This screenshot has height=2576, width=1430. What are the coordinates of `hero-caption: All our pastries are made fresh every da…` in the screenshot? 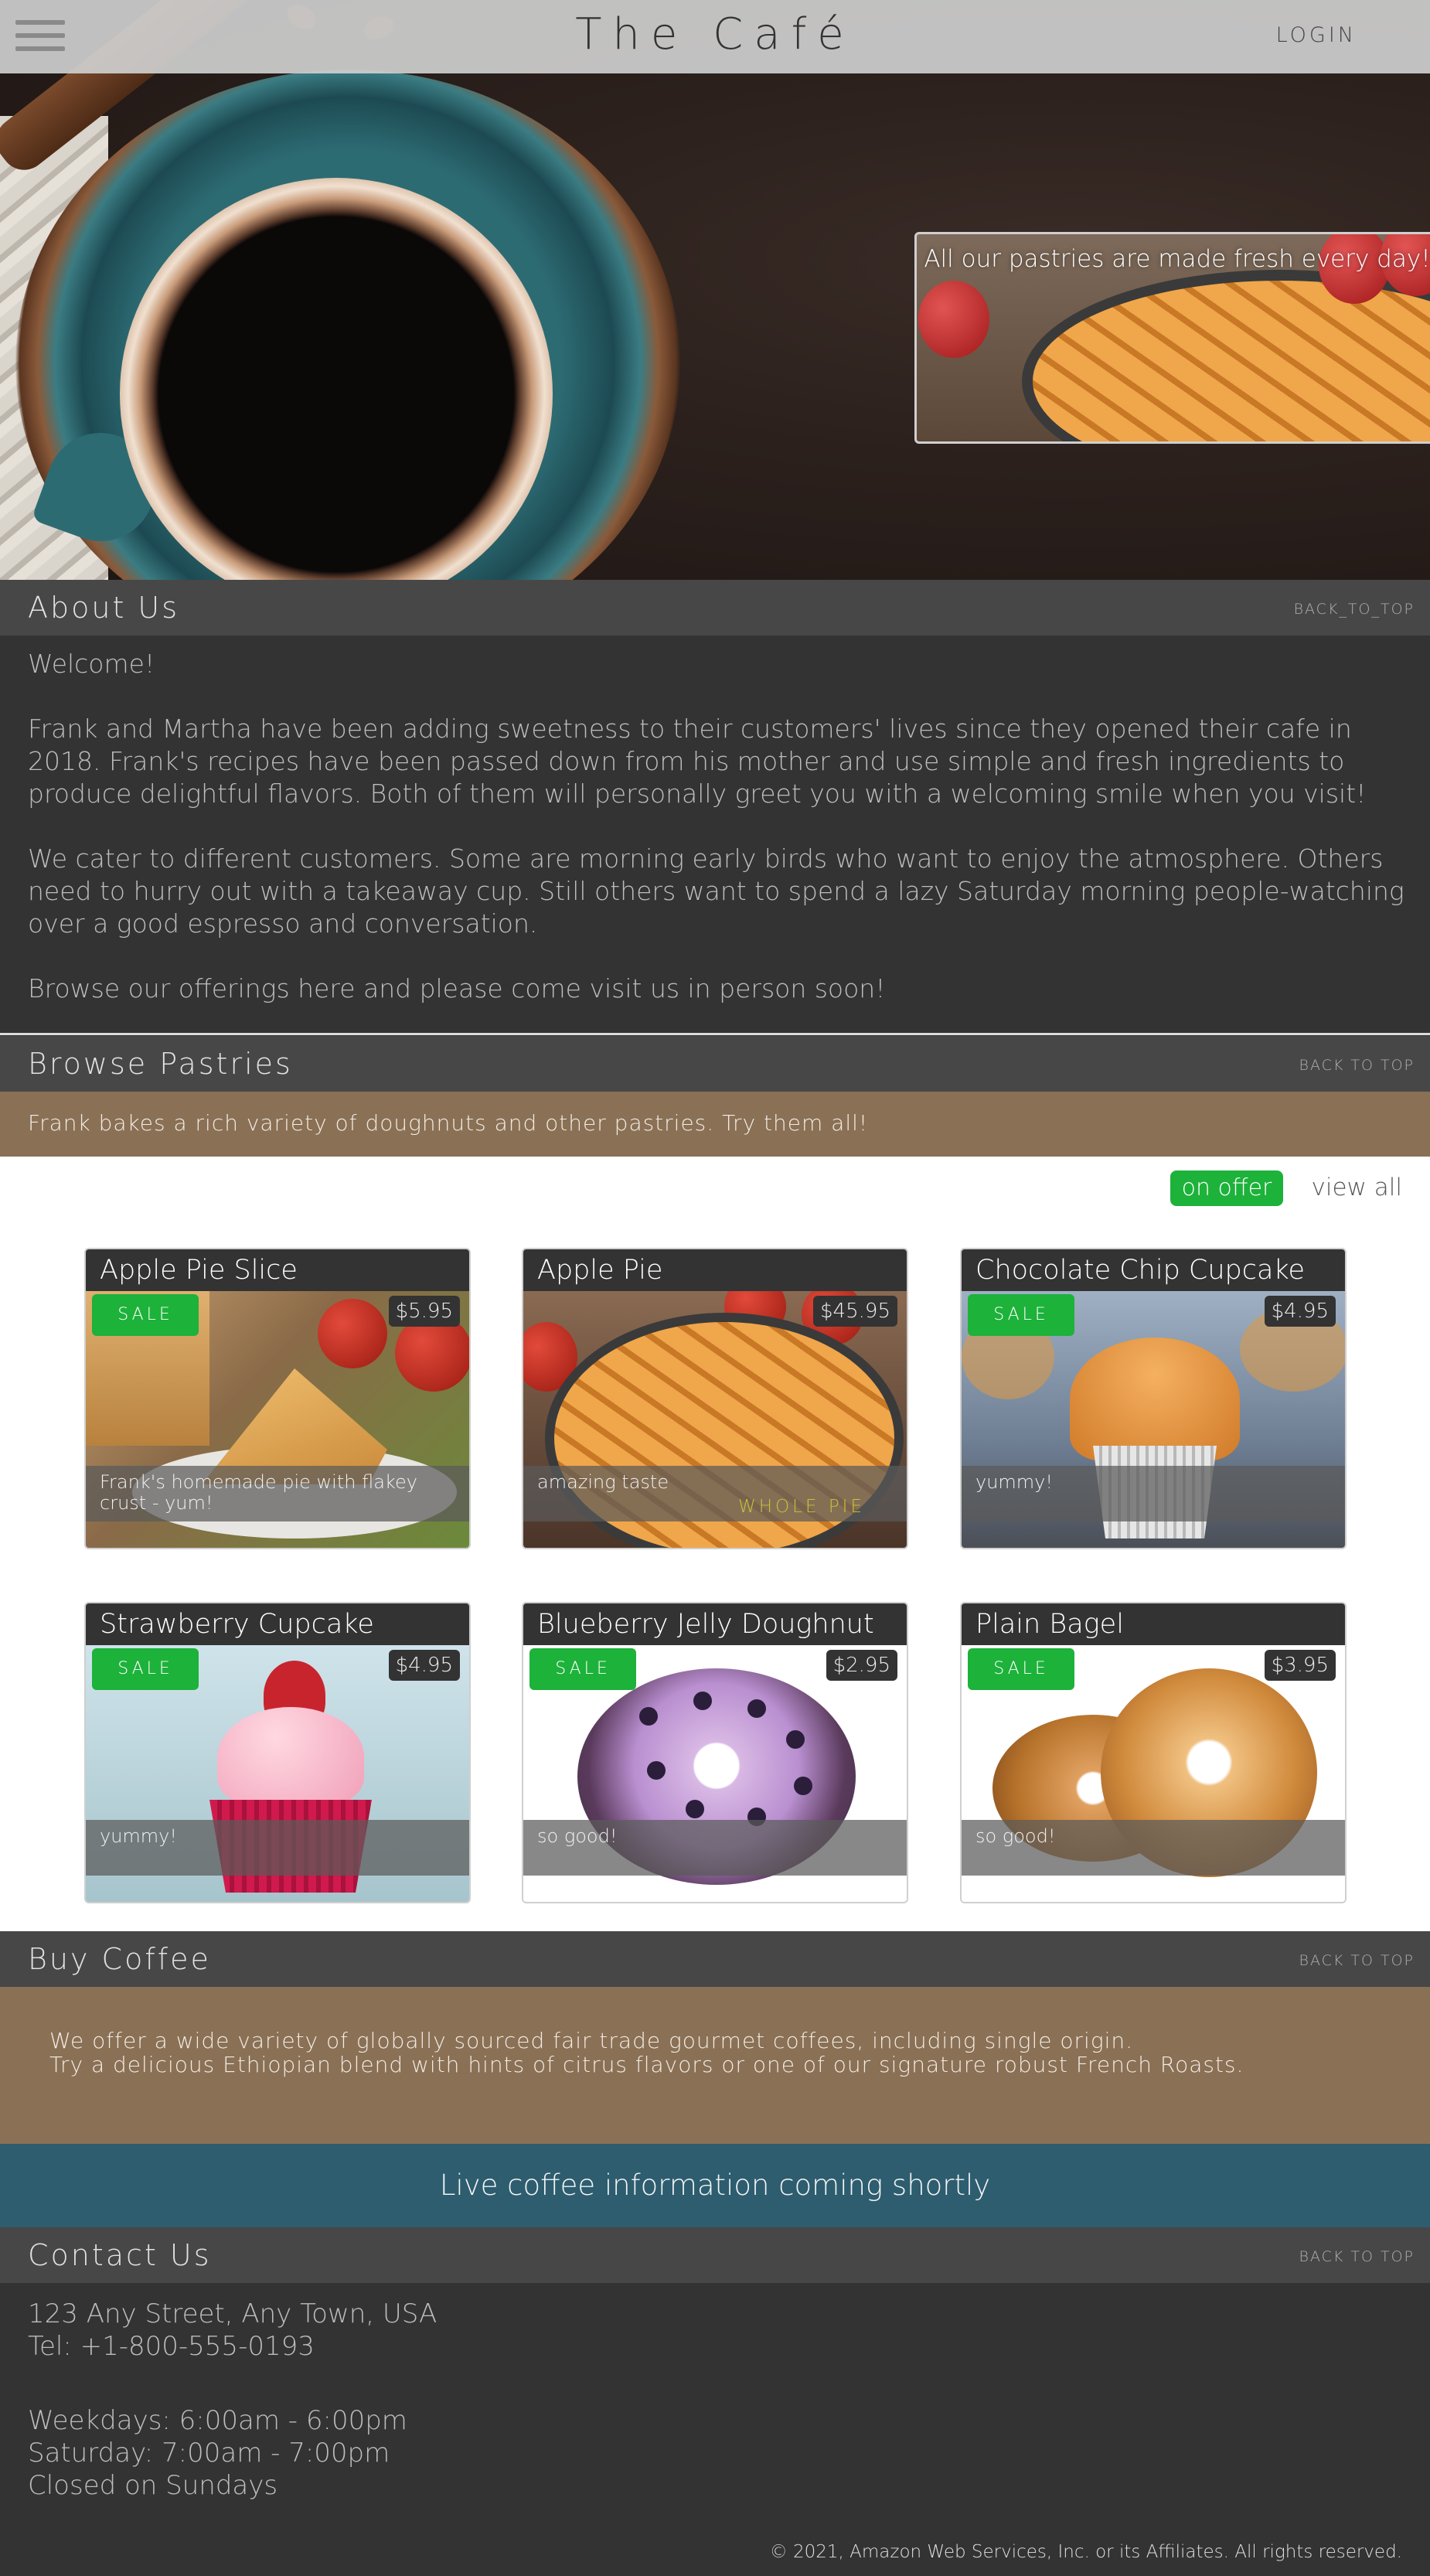 It's located at (1177, 259).